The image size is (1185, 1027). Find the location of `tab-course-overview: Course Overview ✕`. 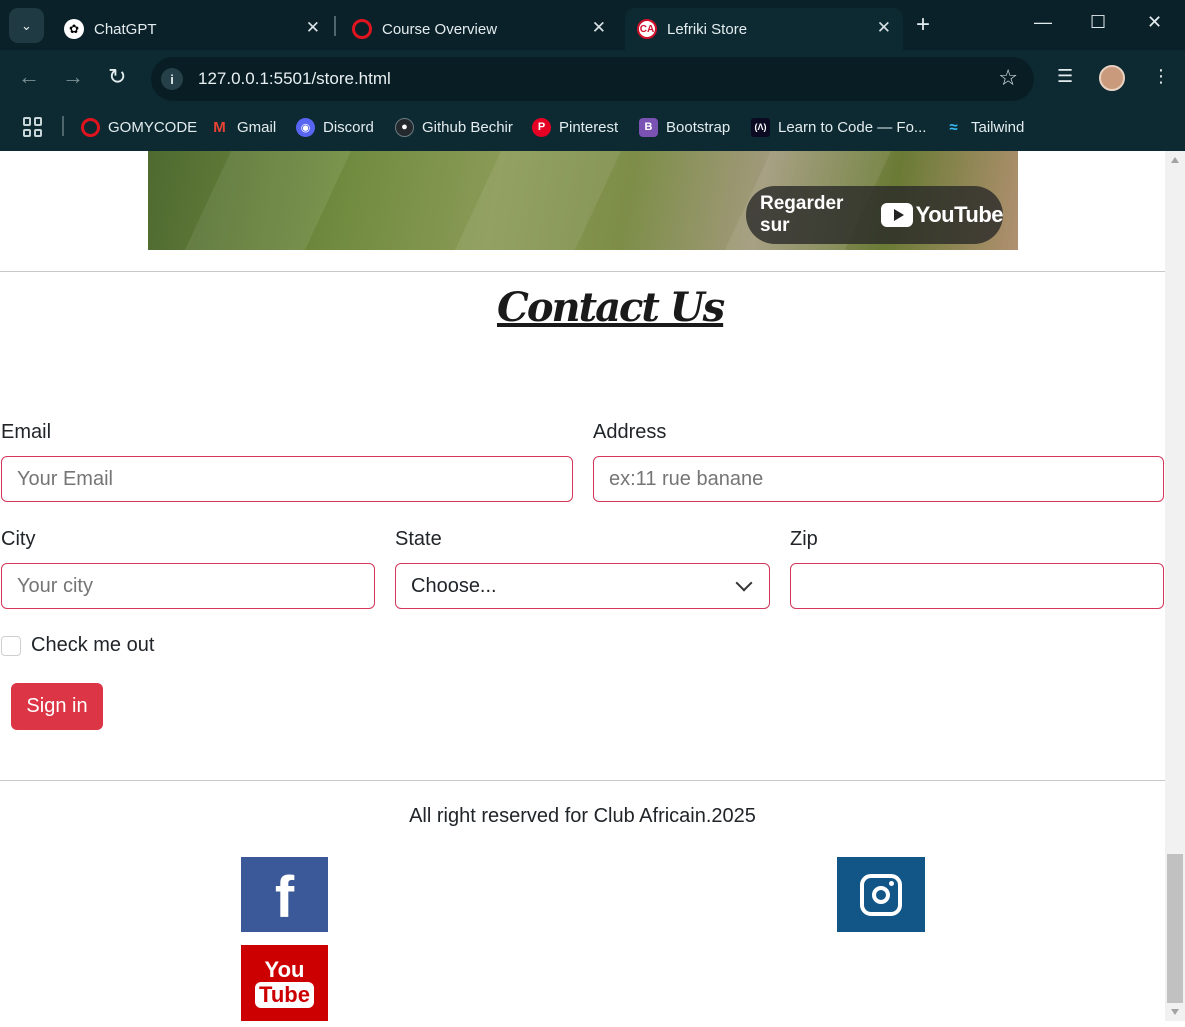

tab-course-overview: Course Overview ✕ is located at coordinates (479, 29).